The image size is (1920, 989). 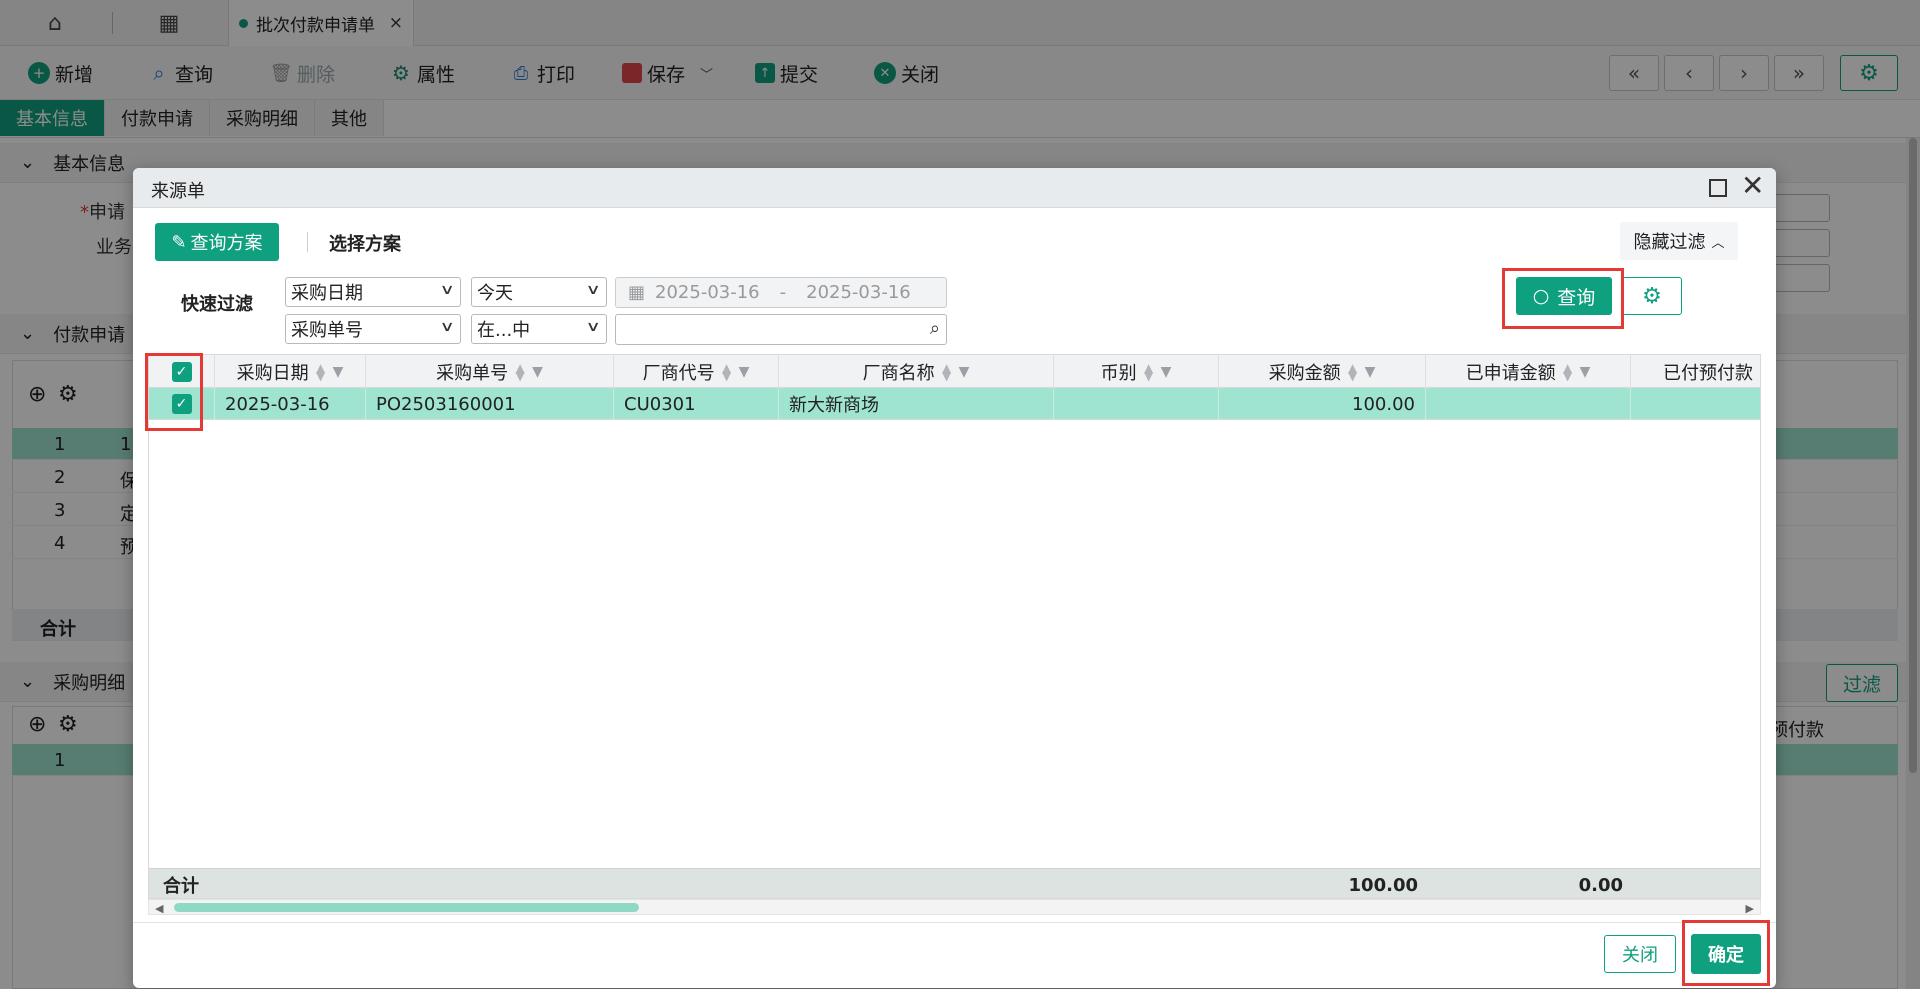 I want to click on cell-amount: 100.00, so click(x=1322, y=404).